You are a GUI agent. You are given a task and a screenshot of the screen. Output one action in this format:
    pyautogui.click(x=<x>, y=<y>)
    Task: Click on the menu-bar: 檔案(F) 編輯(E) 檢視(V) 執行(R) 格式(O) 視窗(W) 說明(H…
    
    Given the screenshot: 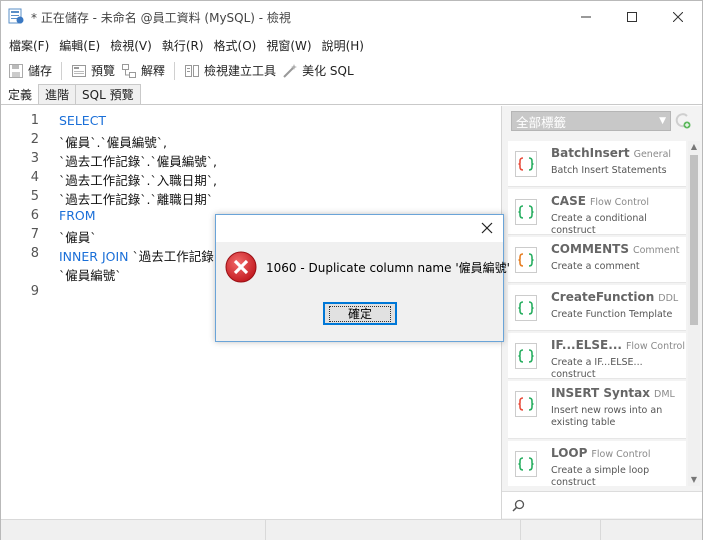 What is the action you would take?
    pyautogui.click(x=351, y=45)
    